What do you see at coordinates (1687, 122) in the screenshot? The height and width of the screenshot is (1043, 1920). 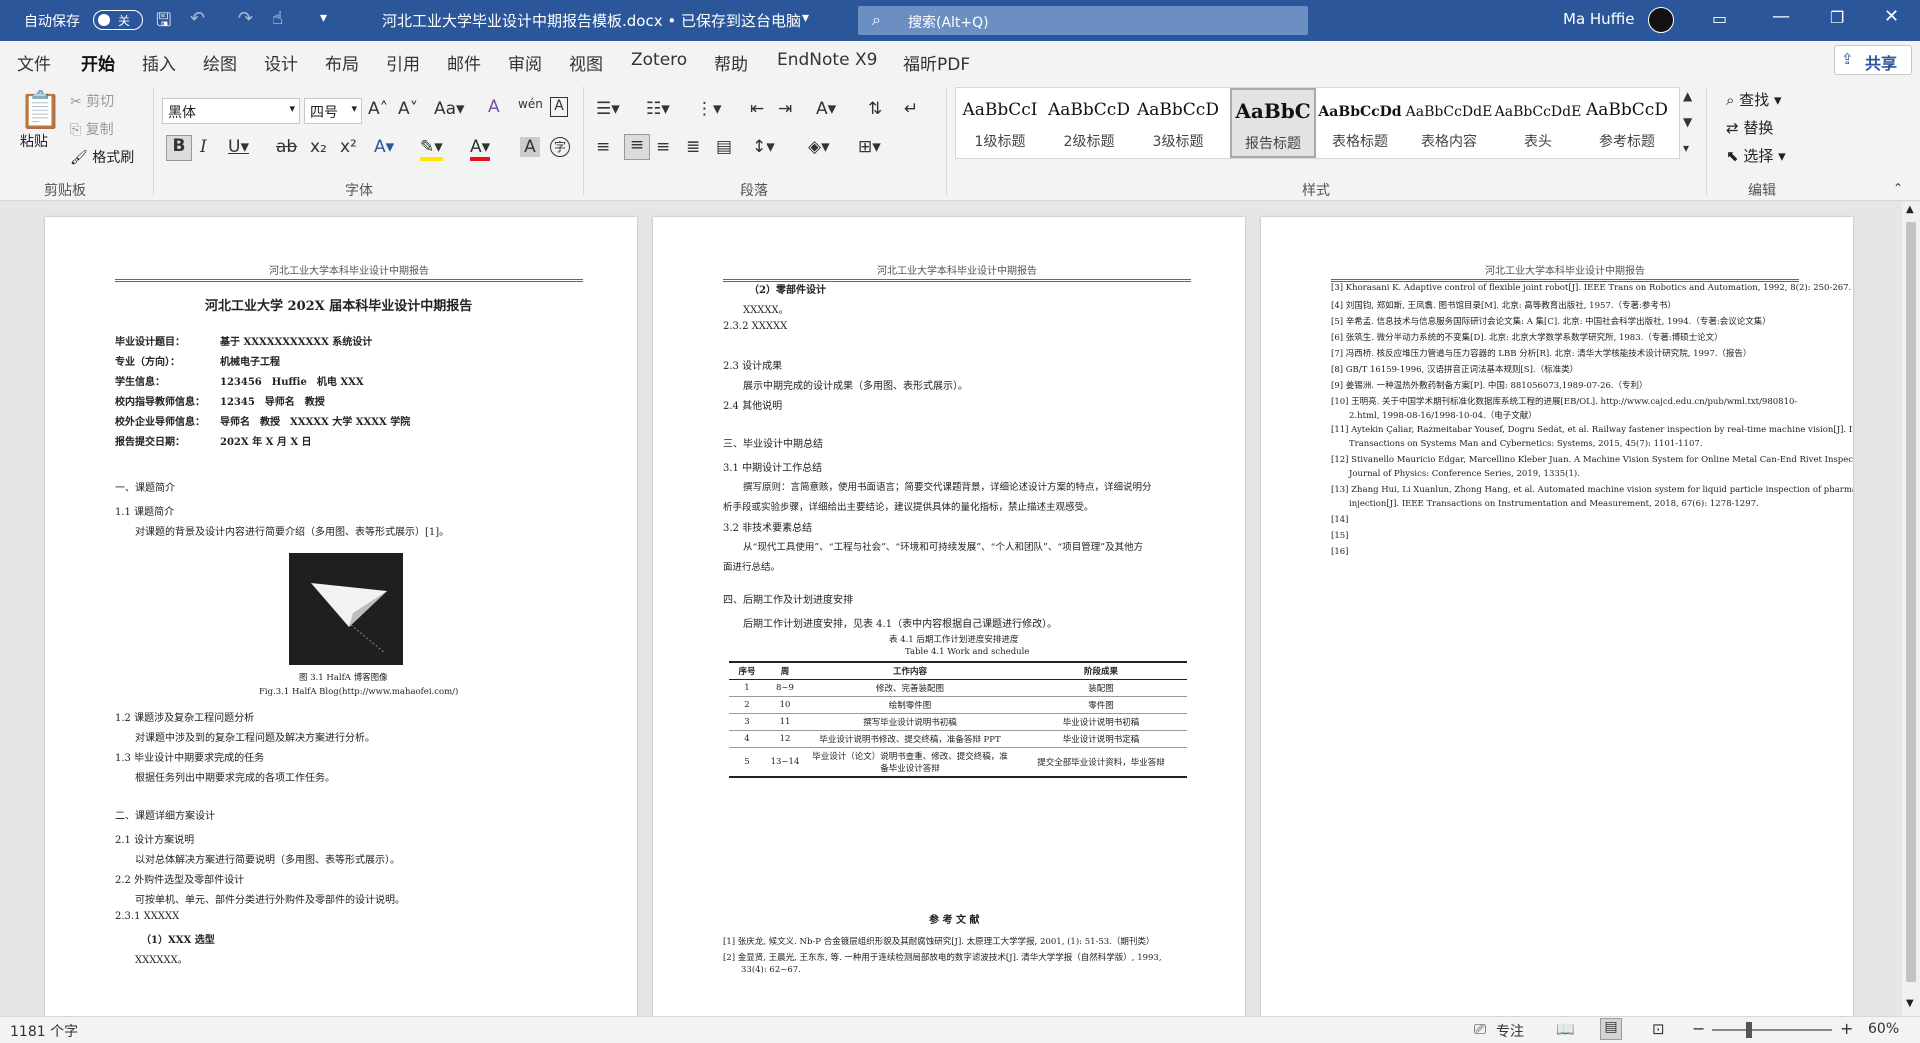 I see `styles-scroll-down-icon: ▼` at bounding box center [1687, 122].